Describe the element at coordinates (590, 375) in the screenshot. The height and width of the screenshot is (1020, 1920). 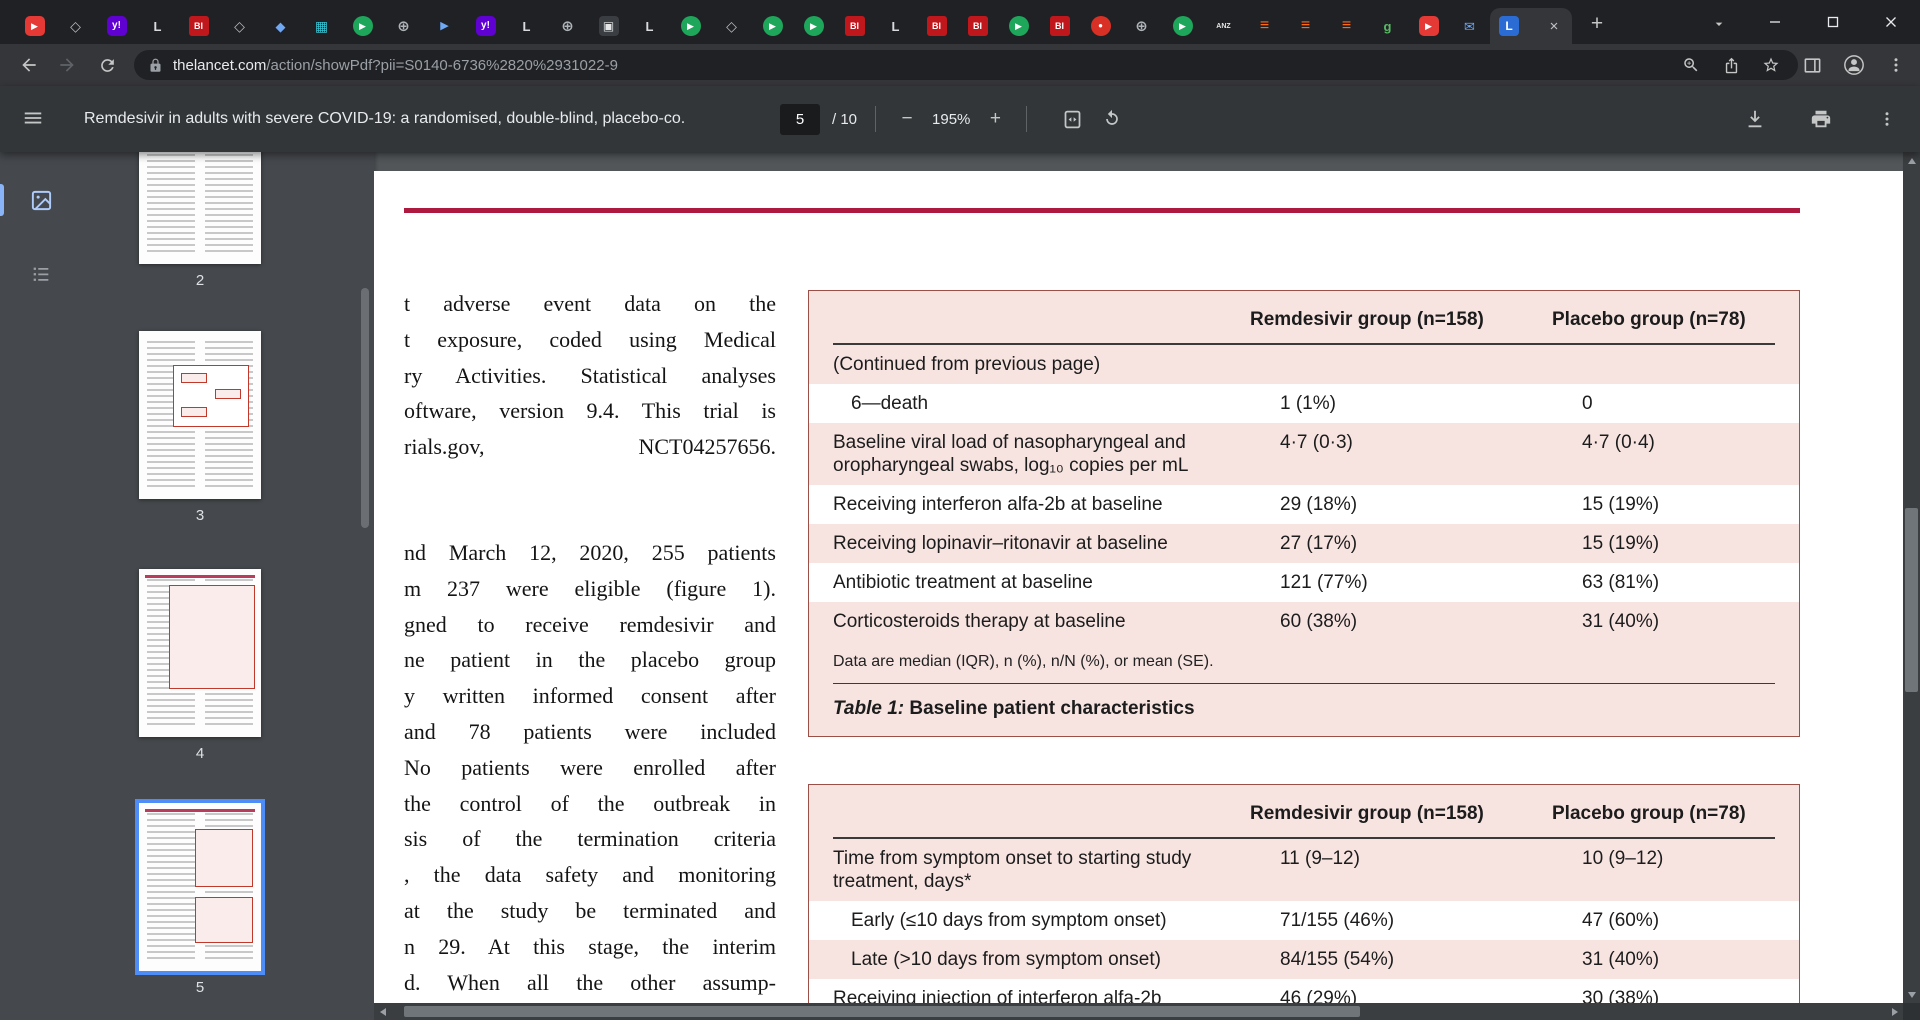
I see `pdf-text-line: ry Activities. Statistical analyses` at that location.